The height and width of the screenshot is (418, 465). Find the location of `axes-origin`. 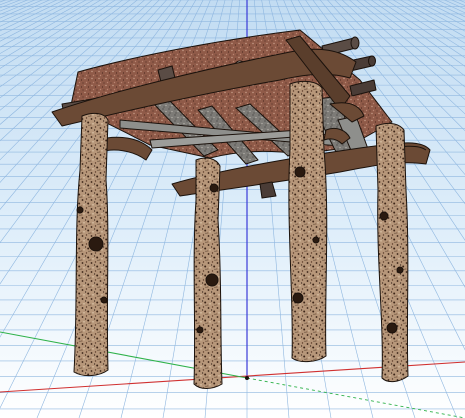

axes-origin is located at coordinates (247, 378).